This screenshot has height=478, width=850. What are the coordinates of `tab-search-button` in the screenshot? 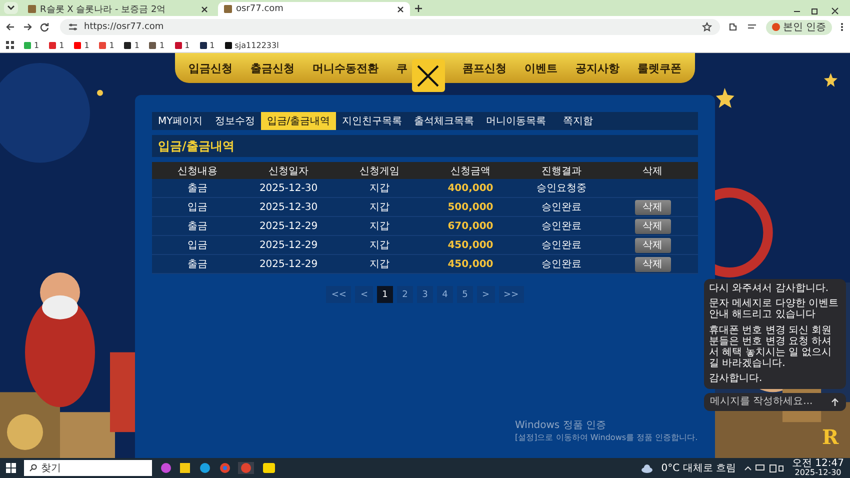 It's located at (11, 8).